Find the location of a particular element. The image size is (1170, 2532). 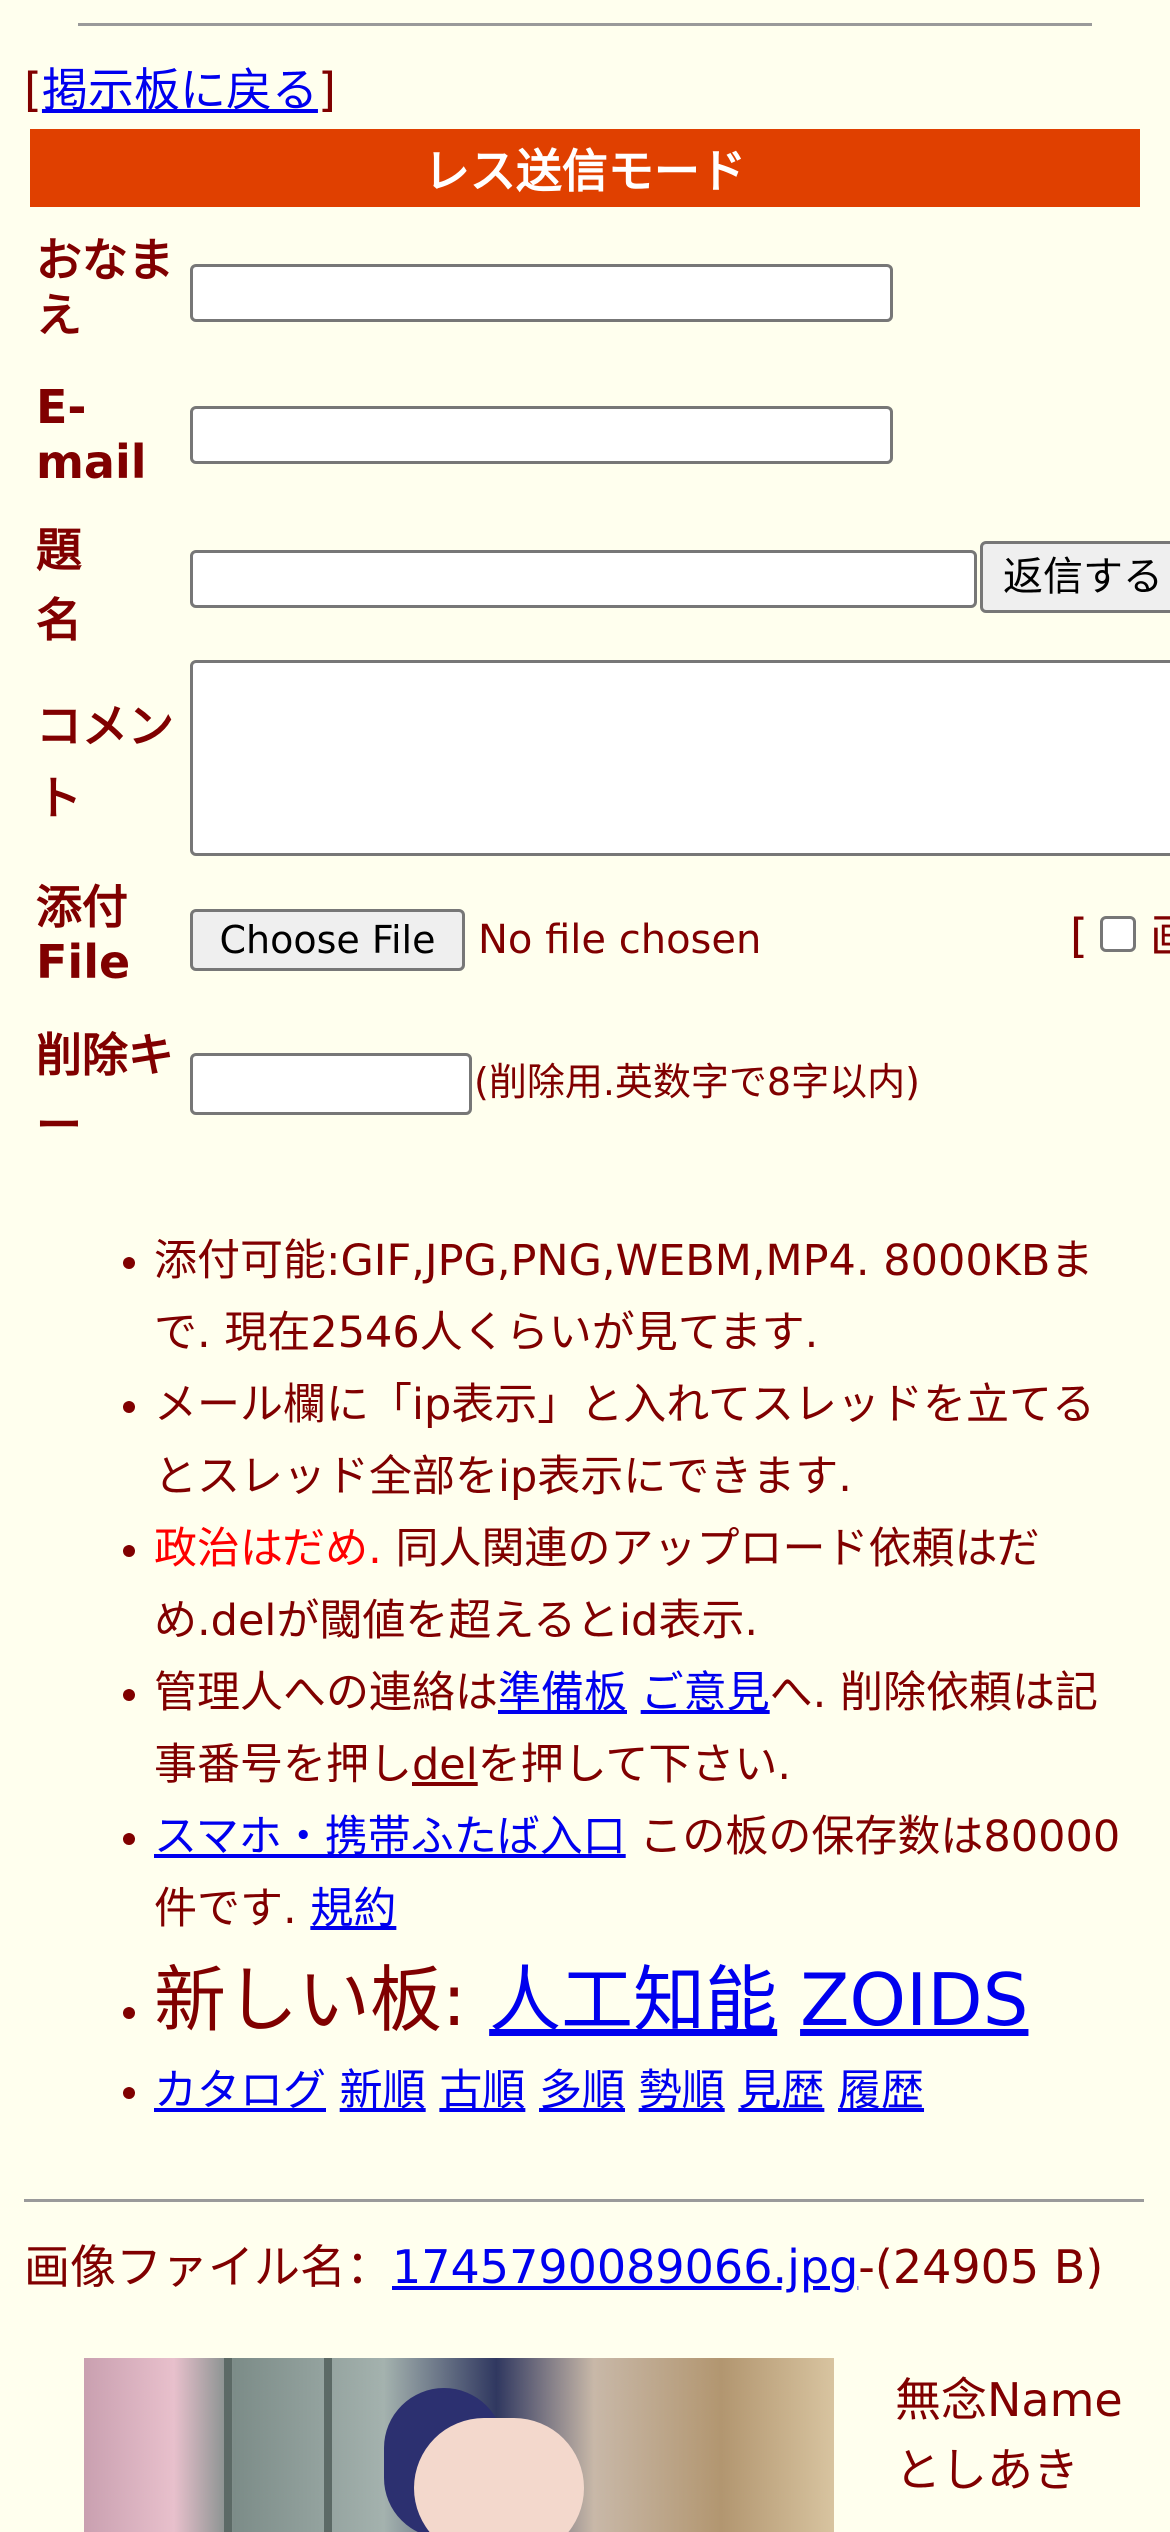

top-divider is located at coordinates (585, 24).